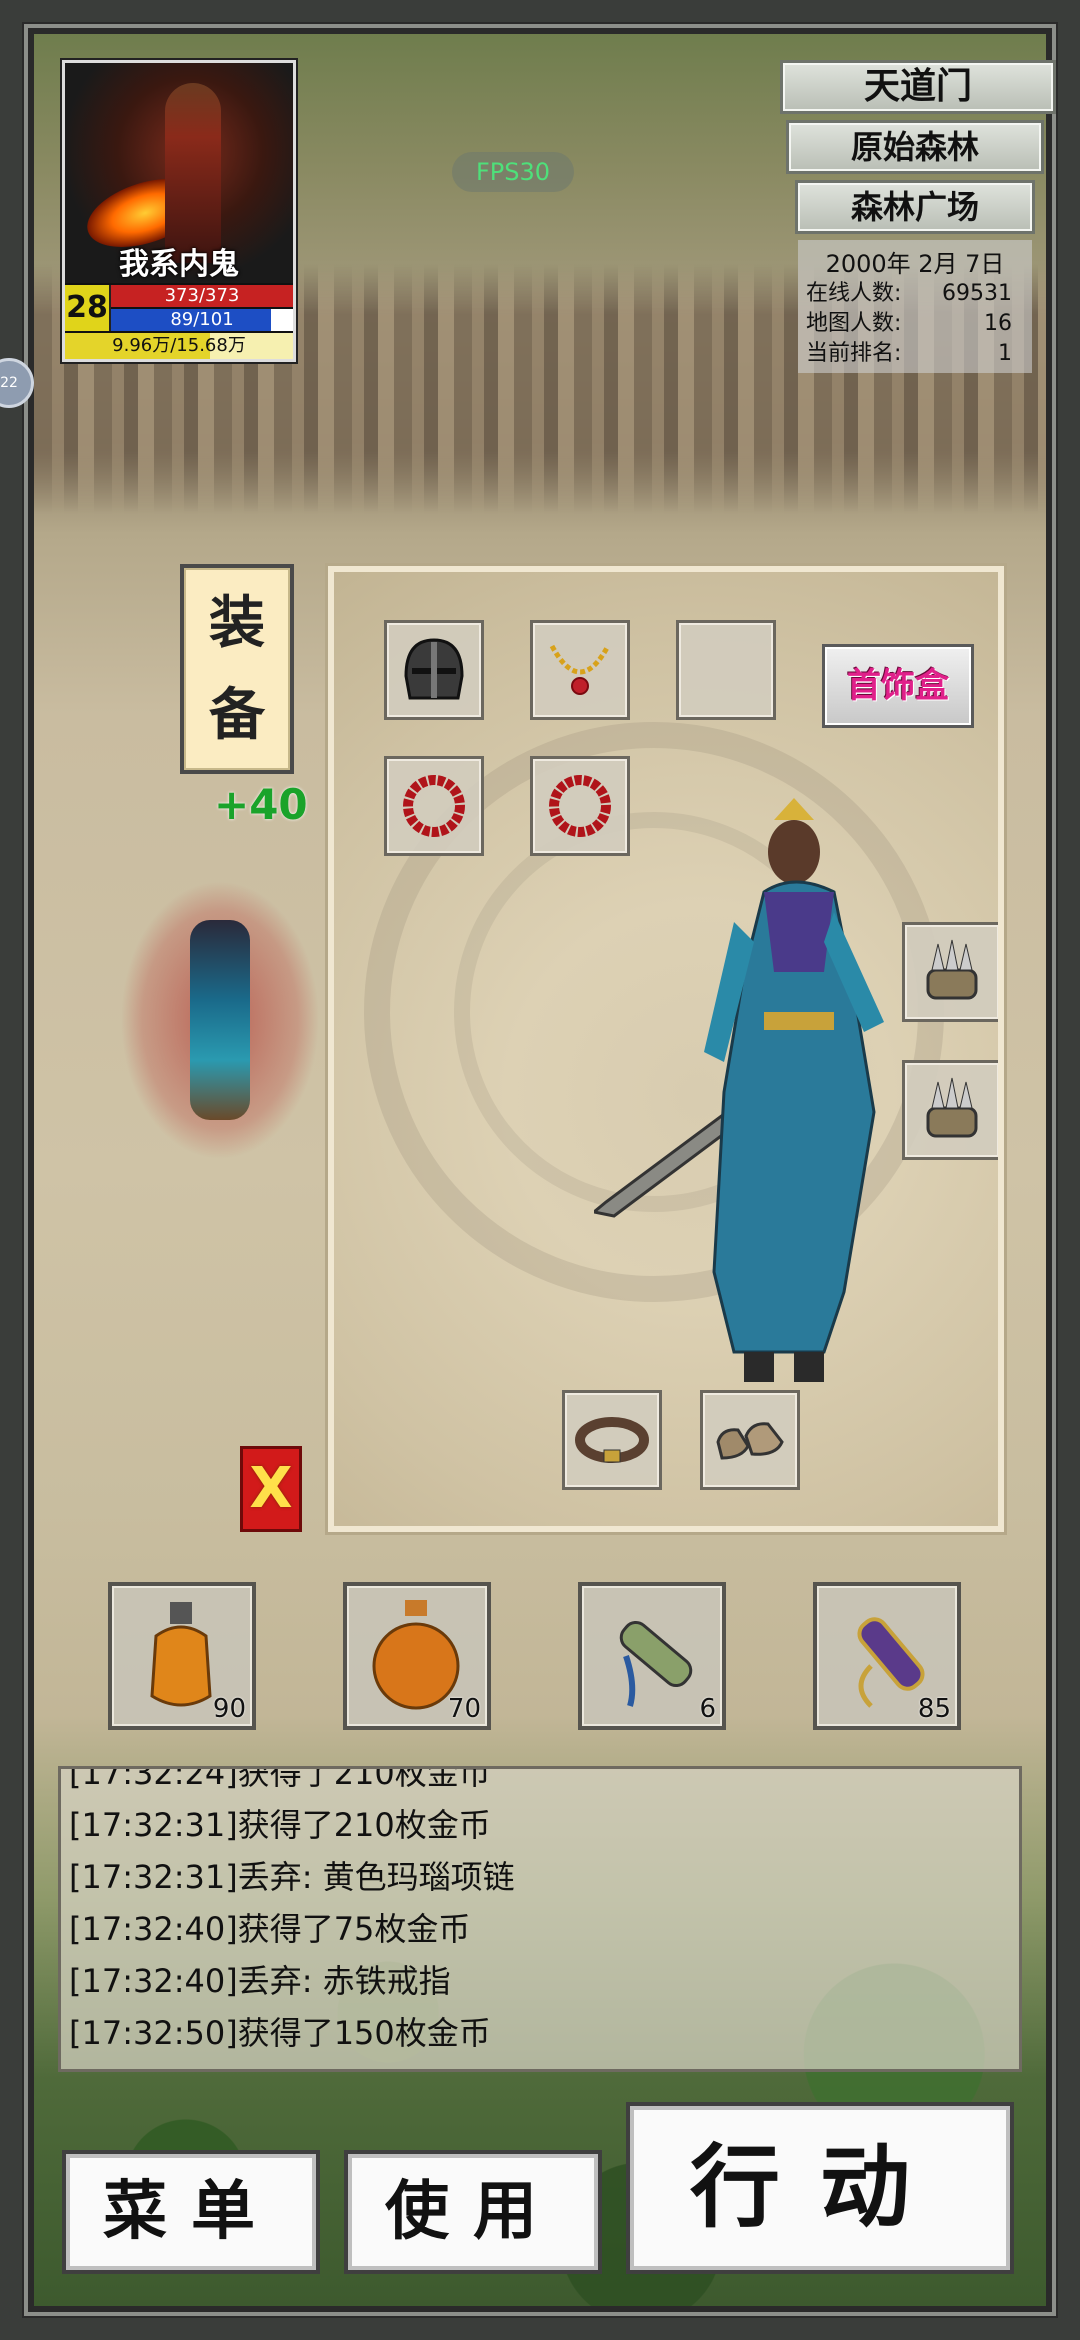 The height and width of the screenshot is (2340, 1080). Describe the element at coordinates (260, 1981) in the screenshot. I see `log-line: [17:32:40]丢弃: 赤铁戒指` at that location.